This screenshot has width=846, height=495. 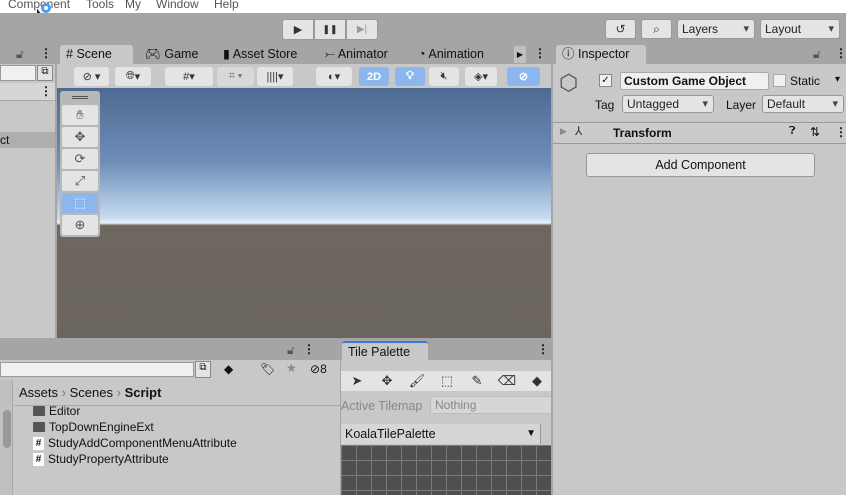 What do you see at coordinates (91, 392) in the screenshot?
I see `breadcrumb-scenes: Scenes` at bounding box center [91, 392].